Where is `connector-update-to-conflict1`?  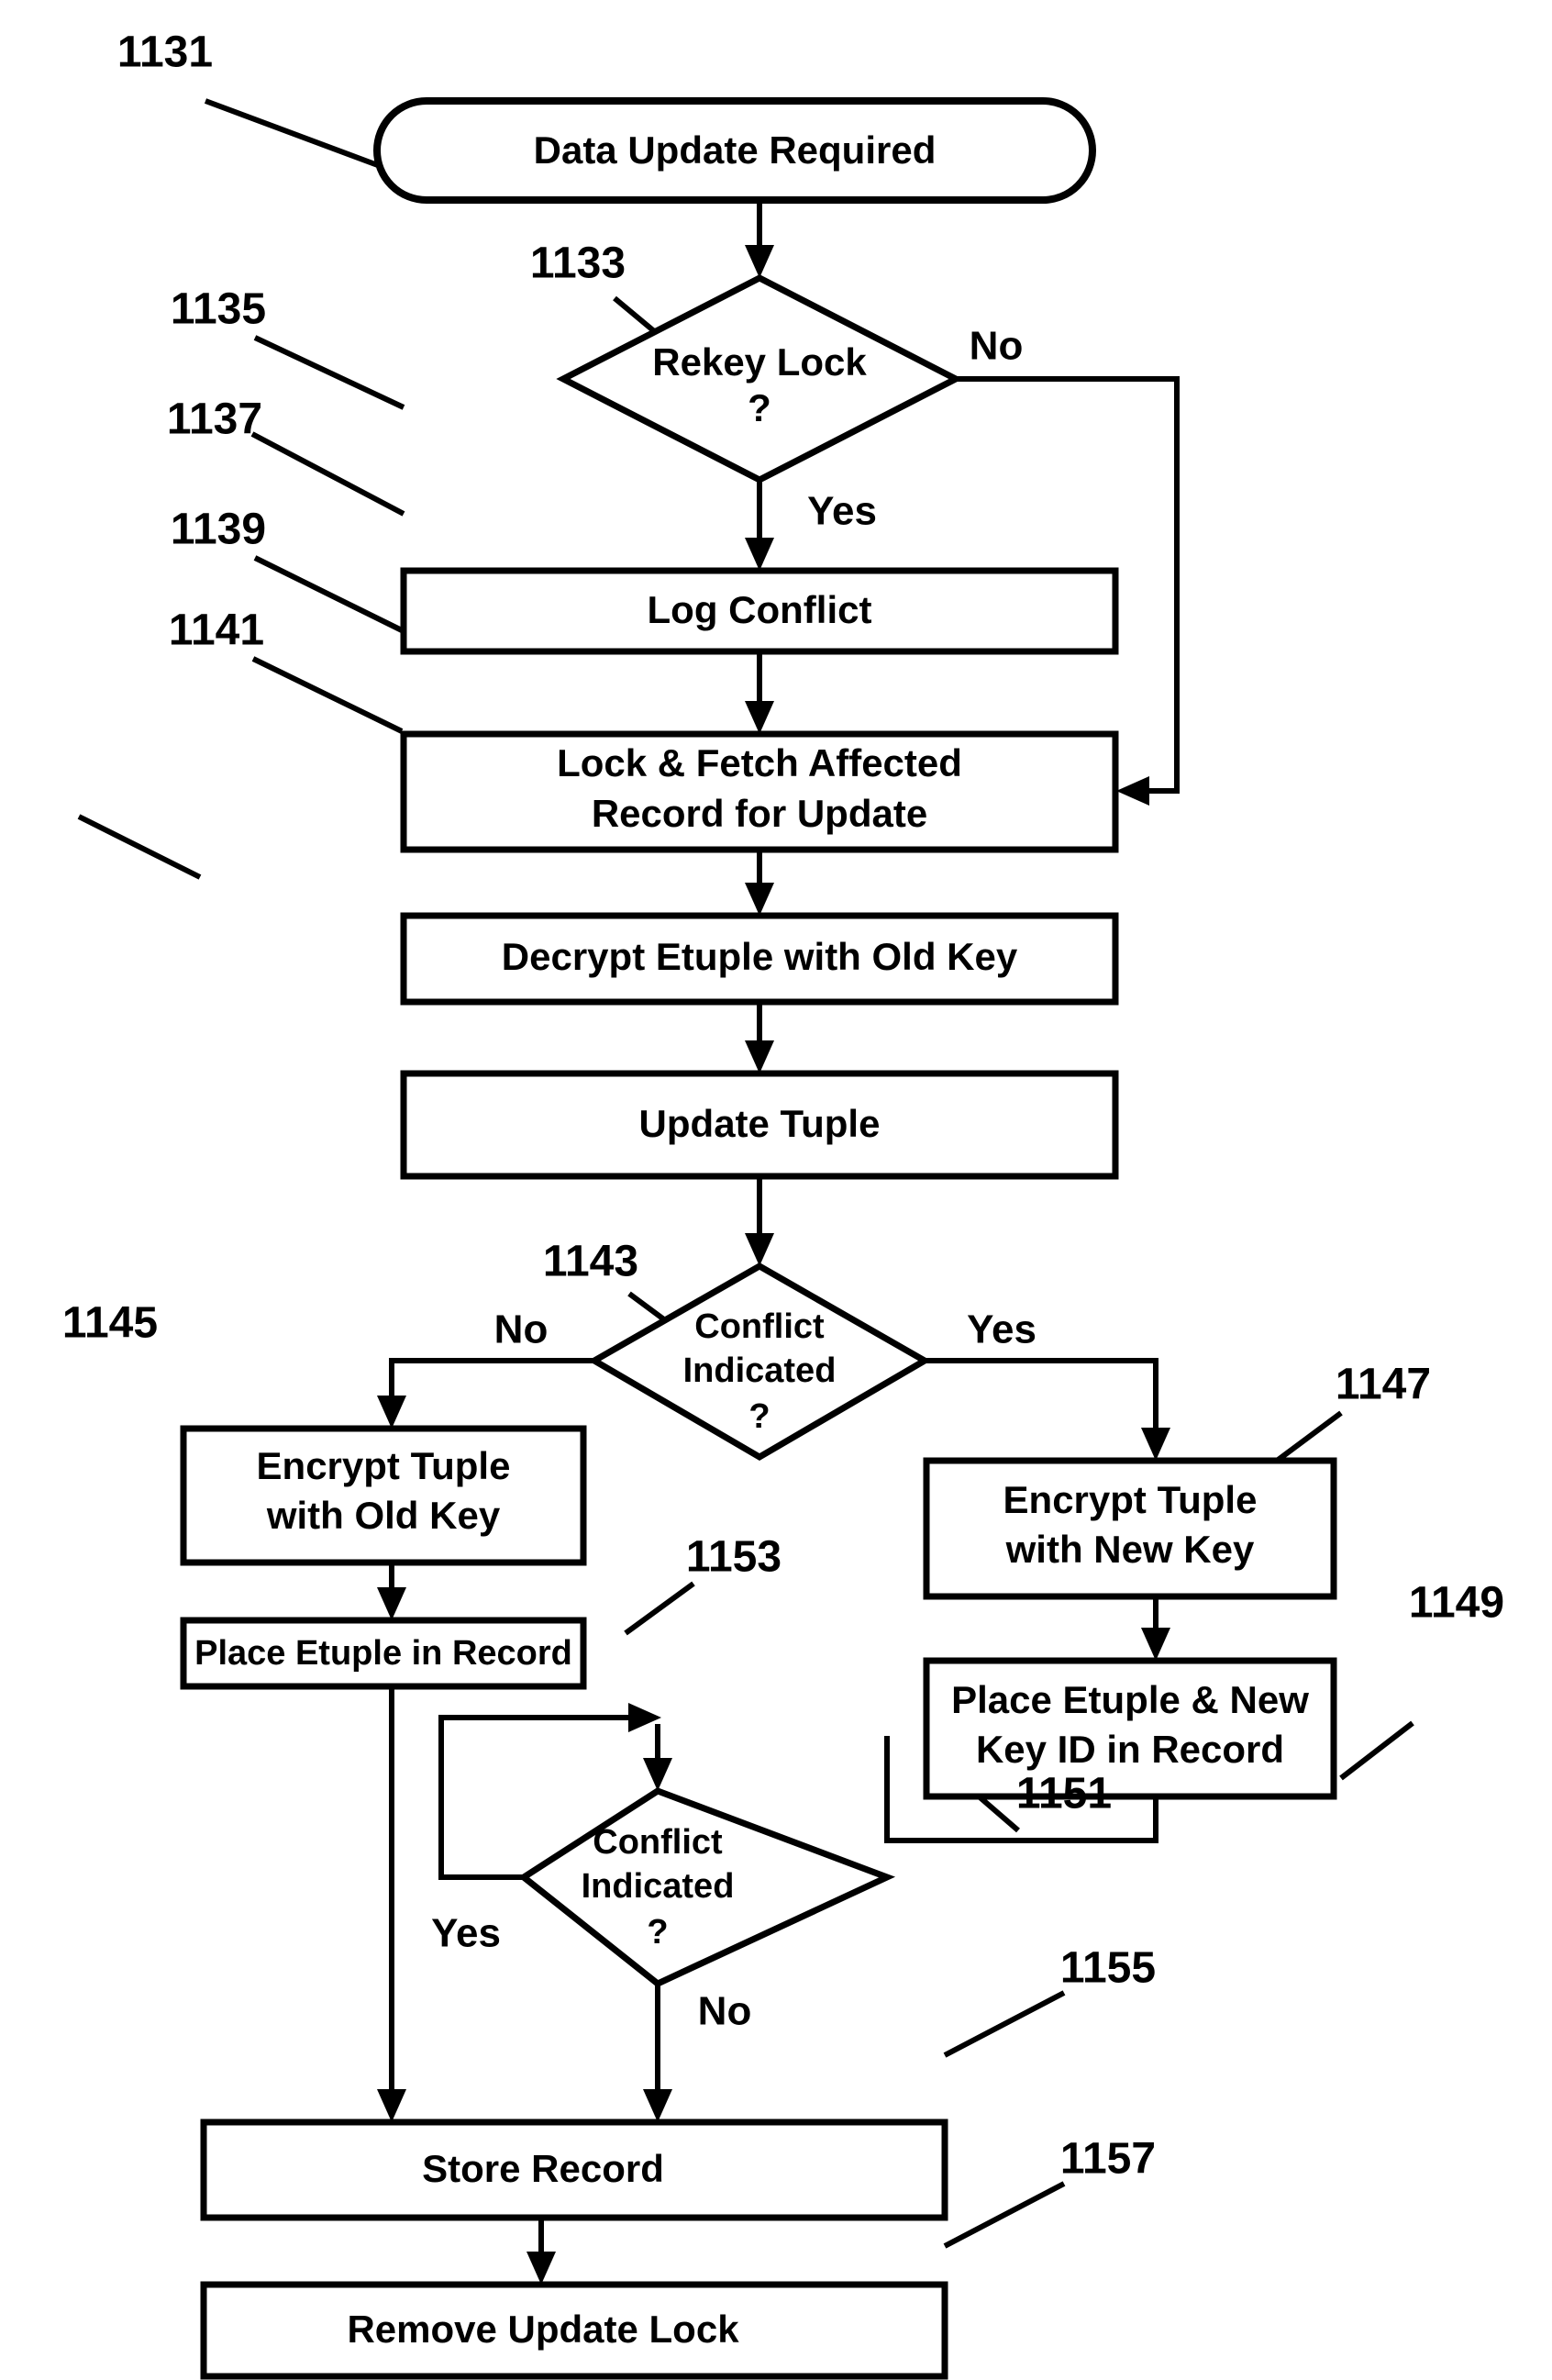
connector-update-to-conflict1 is located at coordinates (759, 1220).